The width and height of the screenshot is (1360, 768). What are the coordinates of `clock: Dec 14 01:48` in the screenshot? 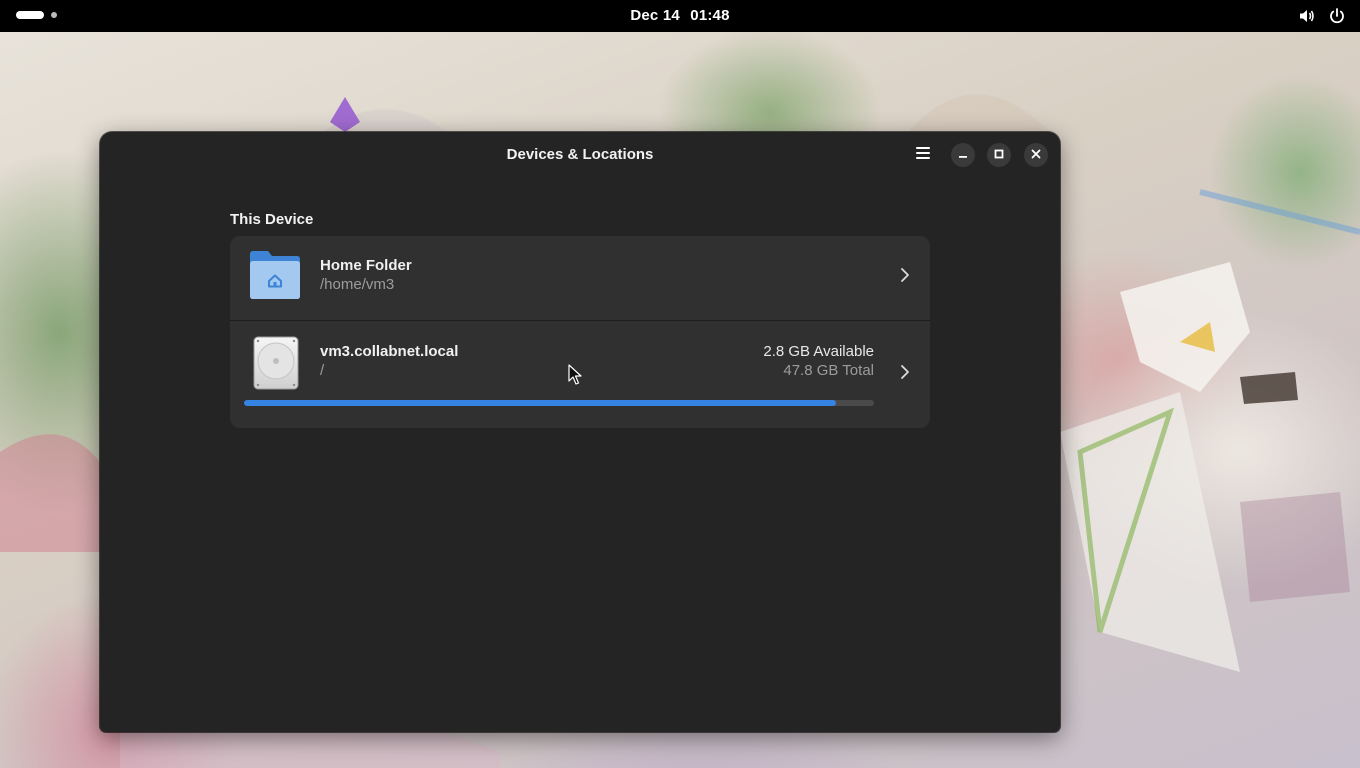 It's located at (680, 15).